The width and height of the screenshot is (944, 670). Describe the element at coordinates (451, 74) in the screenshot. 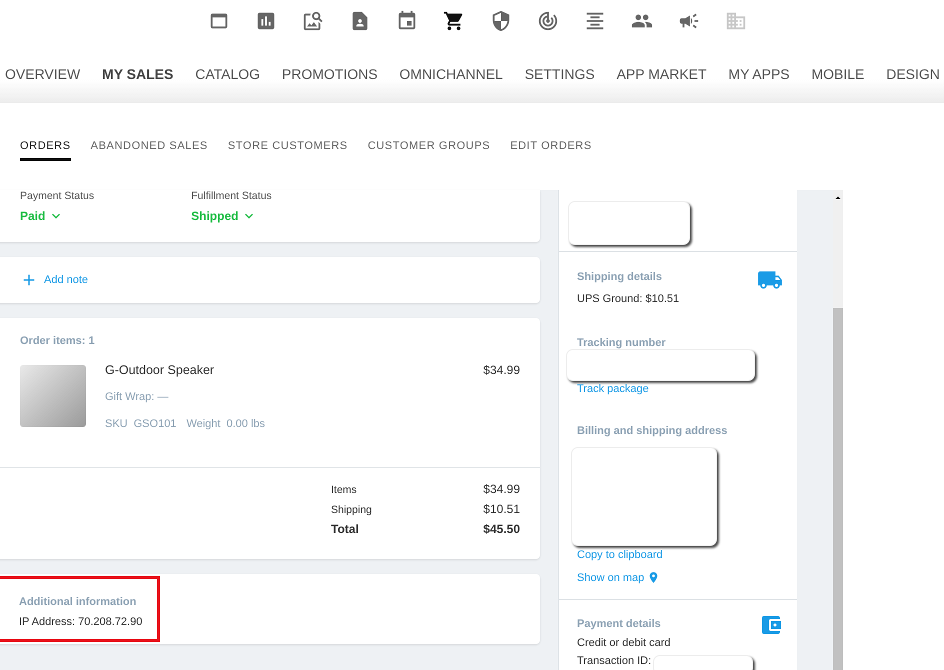

I see `nav-tab: OMNICHANNEL` at that location.